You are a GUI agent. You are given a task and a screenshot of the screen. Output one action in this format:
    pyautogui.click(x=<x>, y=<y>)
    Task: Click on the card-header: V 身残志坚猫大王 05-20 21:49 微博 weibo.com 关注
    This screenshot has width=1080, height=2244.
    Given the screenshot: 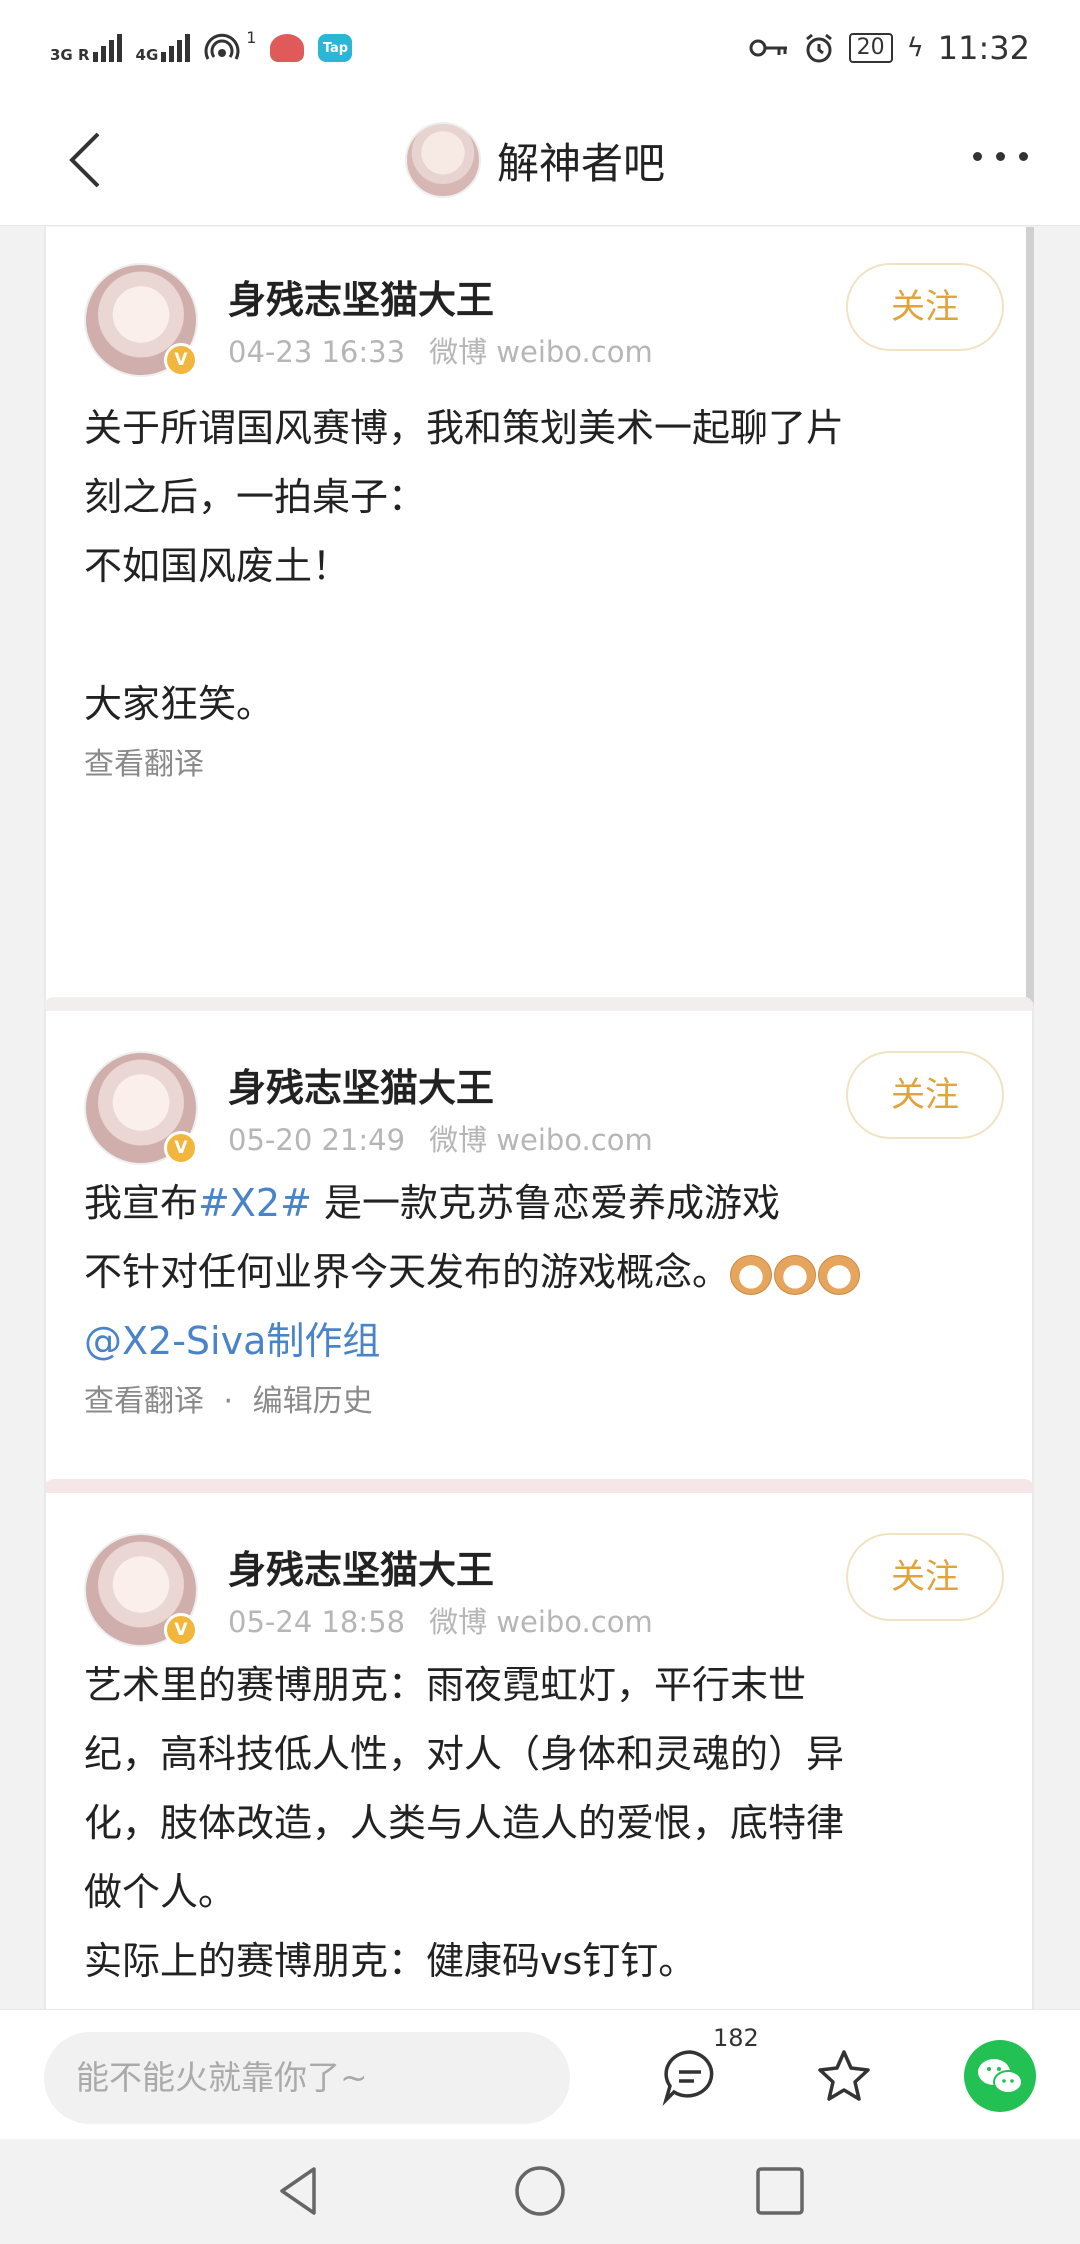 What is the action you would take?
    pyautogui.click(x=544, y=1116)
    